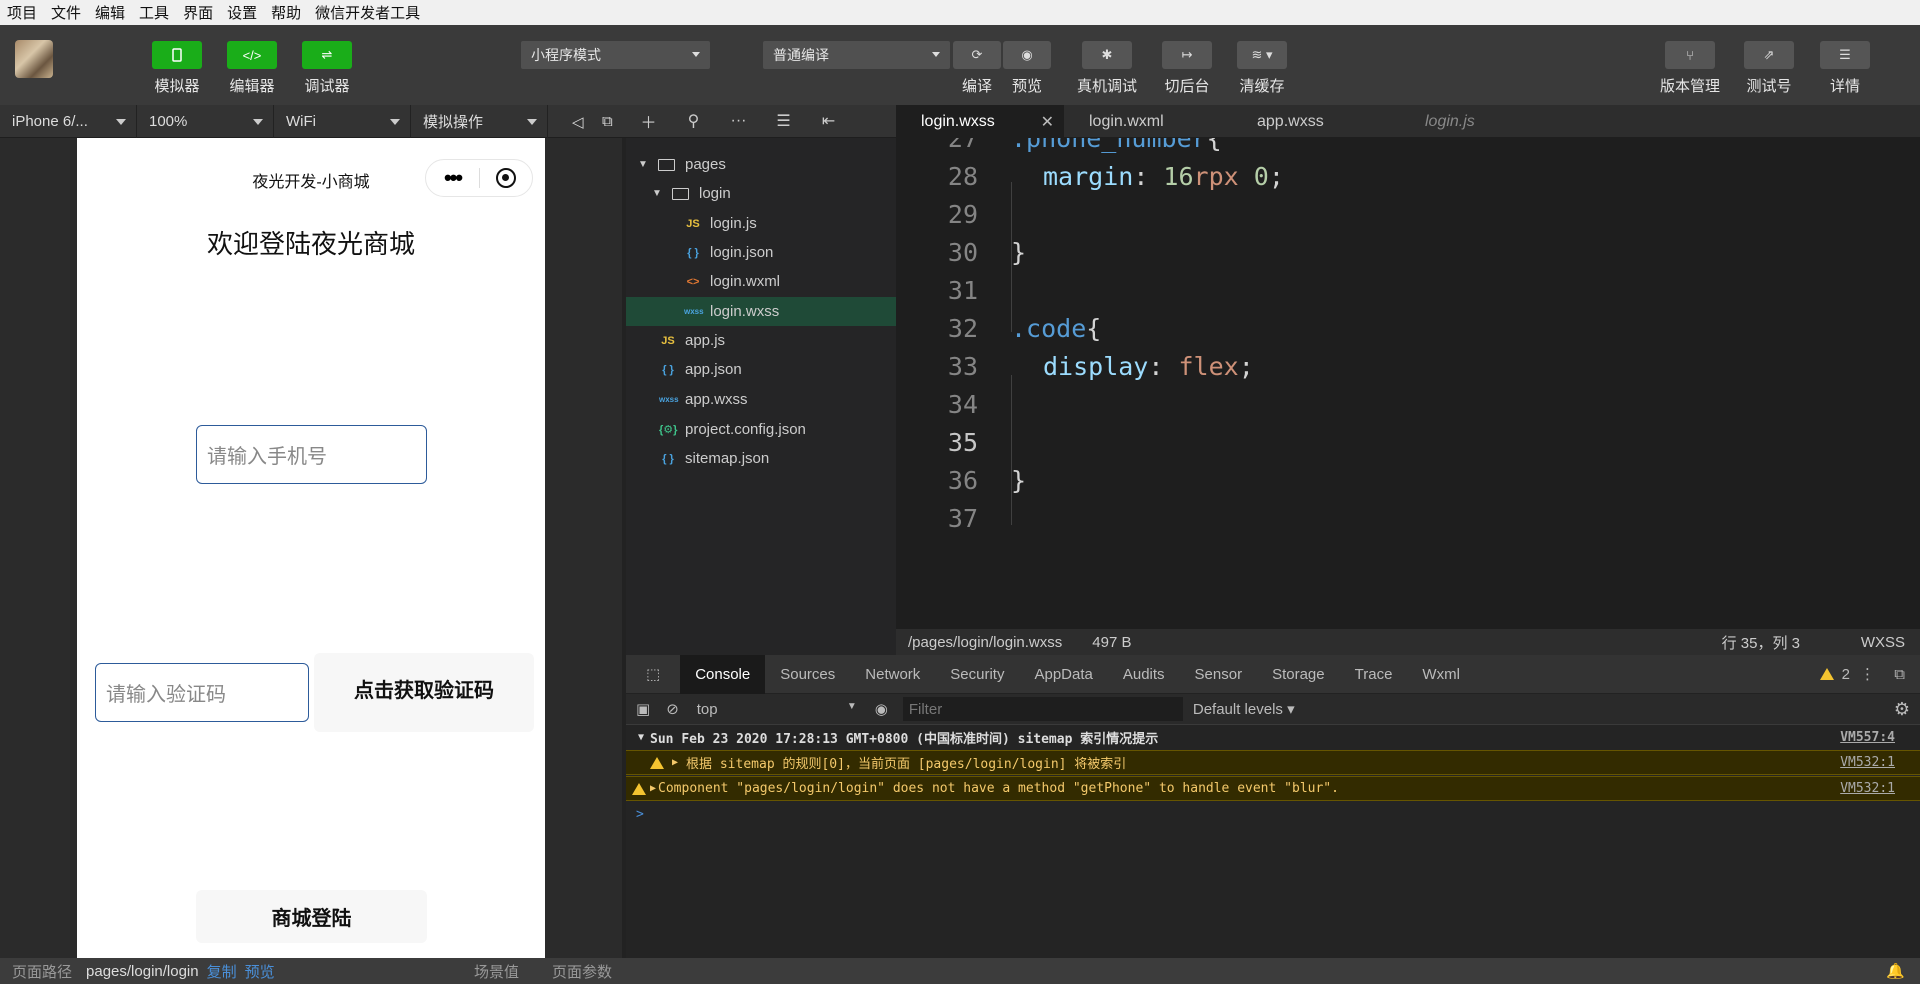 The height and width of the screenshot is (984, 1920). I want to click on tree-file-sitemap: { } sitemap.json, so click(761, 458).